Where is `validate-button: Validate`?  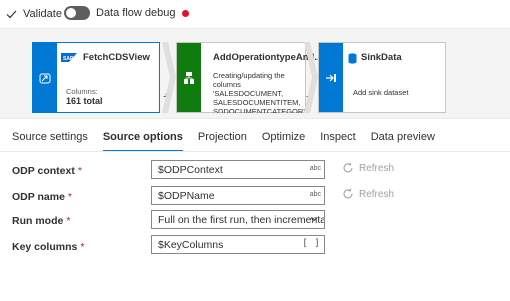
validate-button: Validate is located at coordinates (34, 14).